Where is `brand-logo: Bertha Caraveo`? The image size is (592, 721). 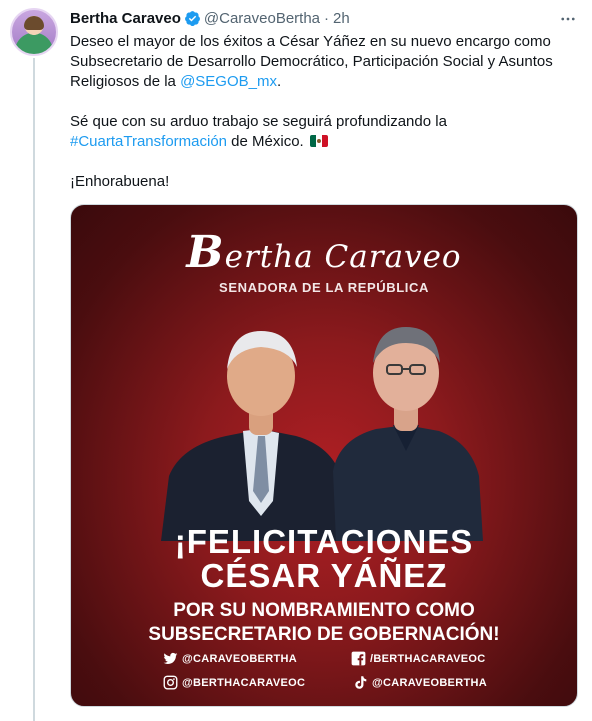 brand-logo: Bertha Caraveo is located at coordinates (324, 252).